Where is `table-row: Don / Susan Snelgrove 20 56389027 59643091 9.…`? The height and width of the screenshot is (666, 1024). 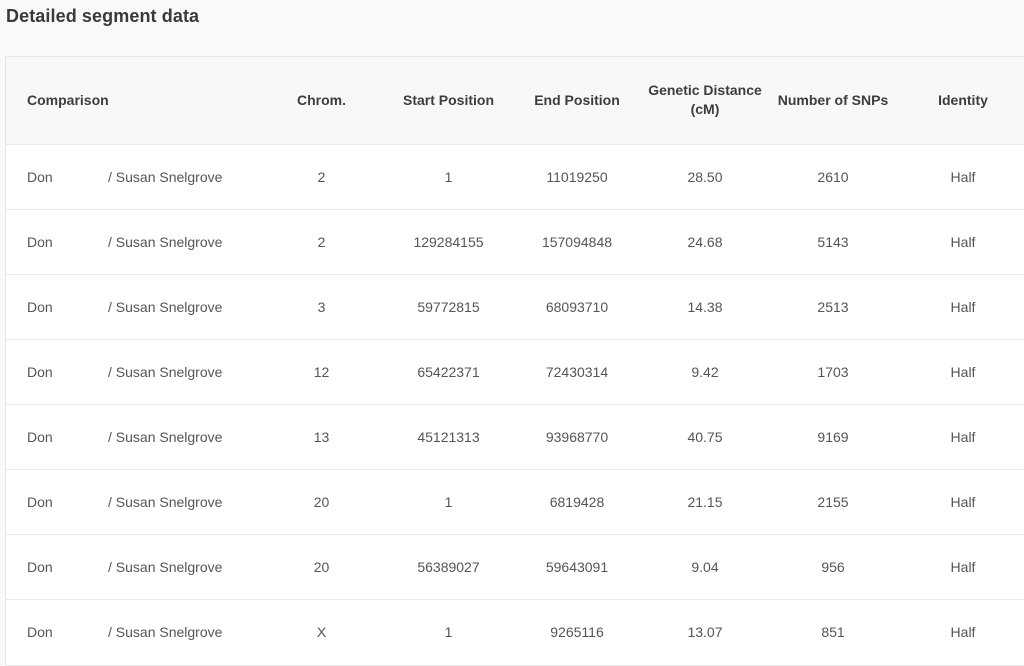
table-row: Don / Susan Snelgrove 20 56389027 59643091 9.… is located at coordinates (515, 566).